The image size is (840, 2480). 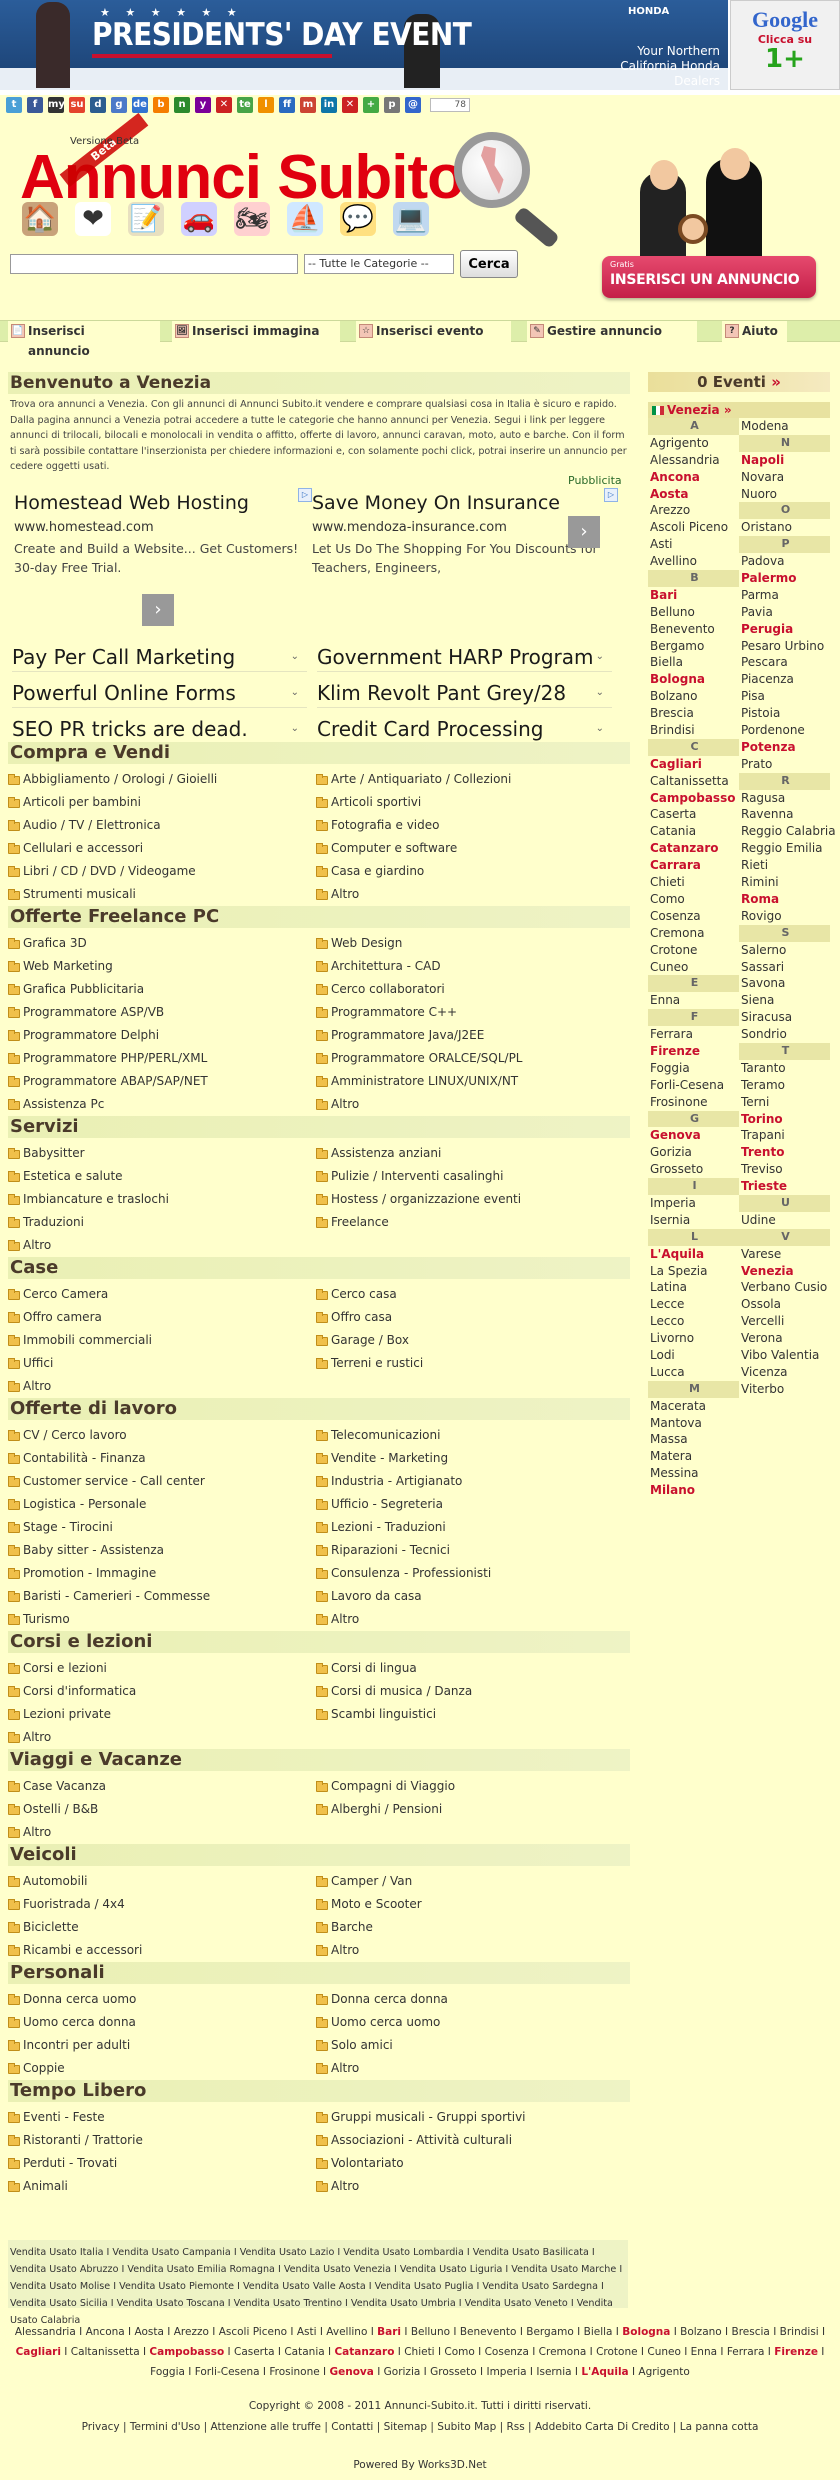 I want to click on category-link: Assistenza Pc, so click(x=158, y=1104).